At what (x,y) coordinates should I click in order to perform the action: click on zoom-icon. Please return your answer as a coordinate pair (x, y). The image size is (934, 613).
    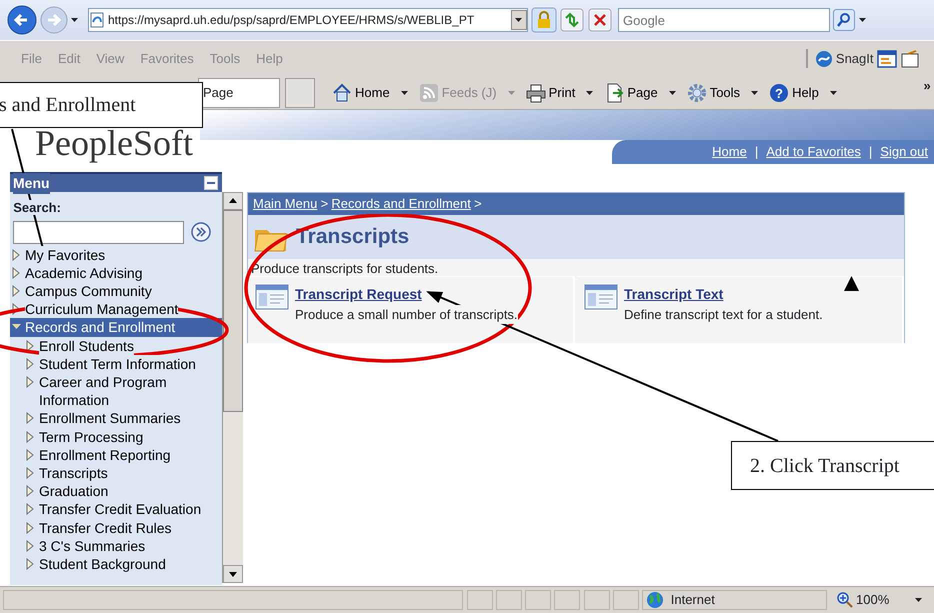
    Looking at the image, I should click on (844, 600).